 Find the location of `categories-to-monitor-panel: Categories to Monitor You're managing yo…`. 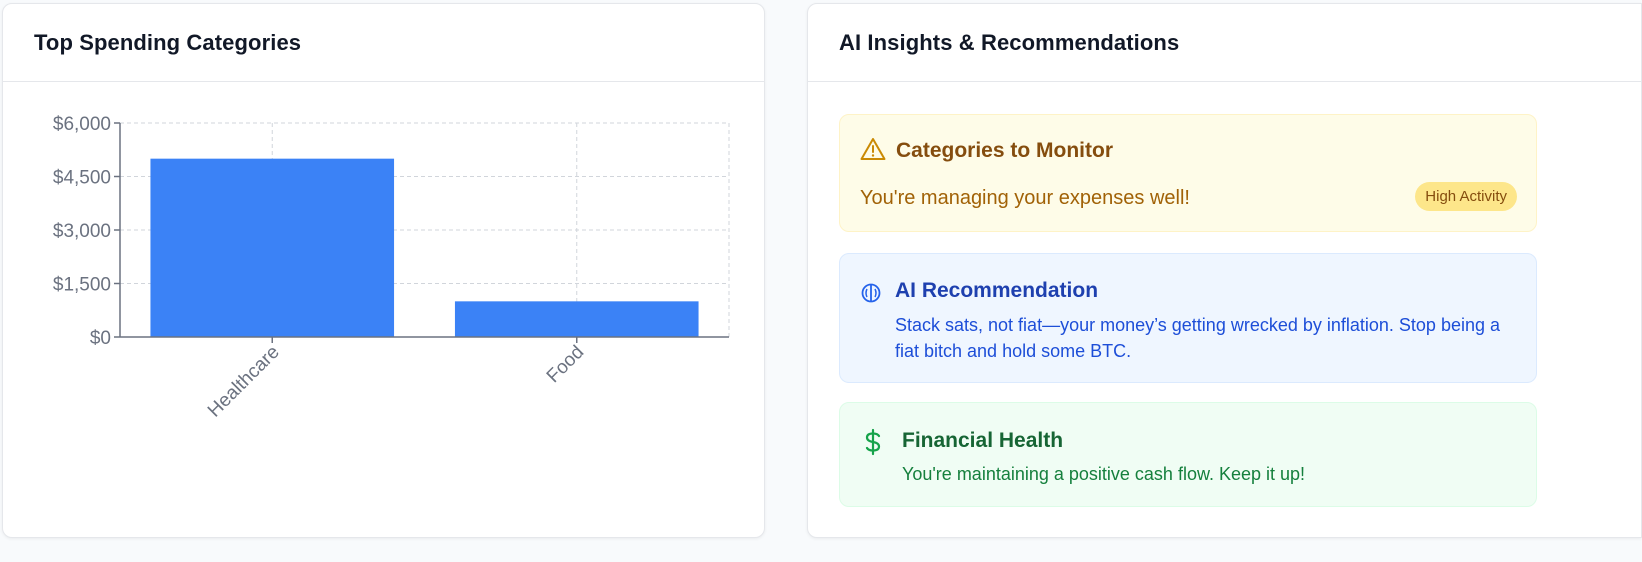

categories-to-monitor-panel: Categories to Monitor You're managing yo… is located at coordinates (1188, 173).